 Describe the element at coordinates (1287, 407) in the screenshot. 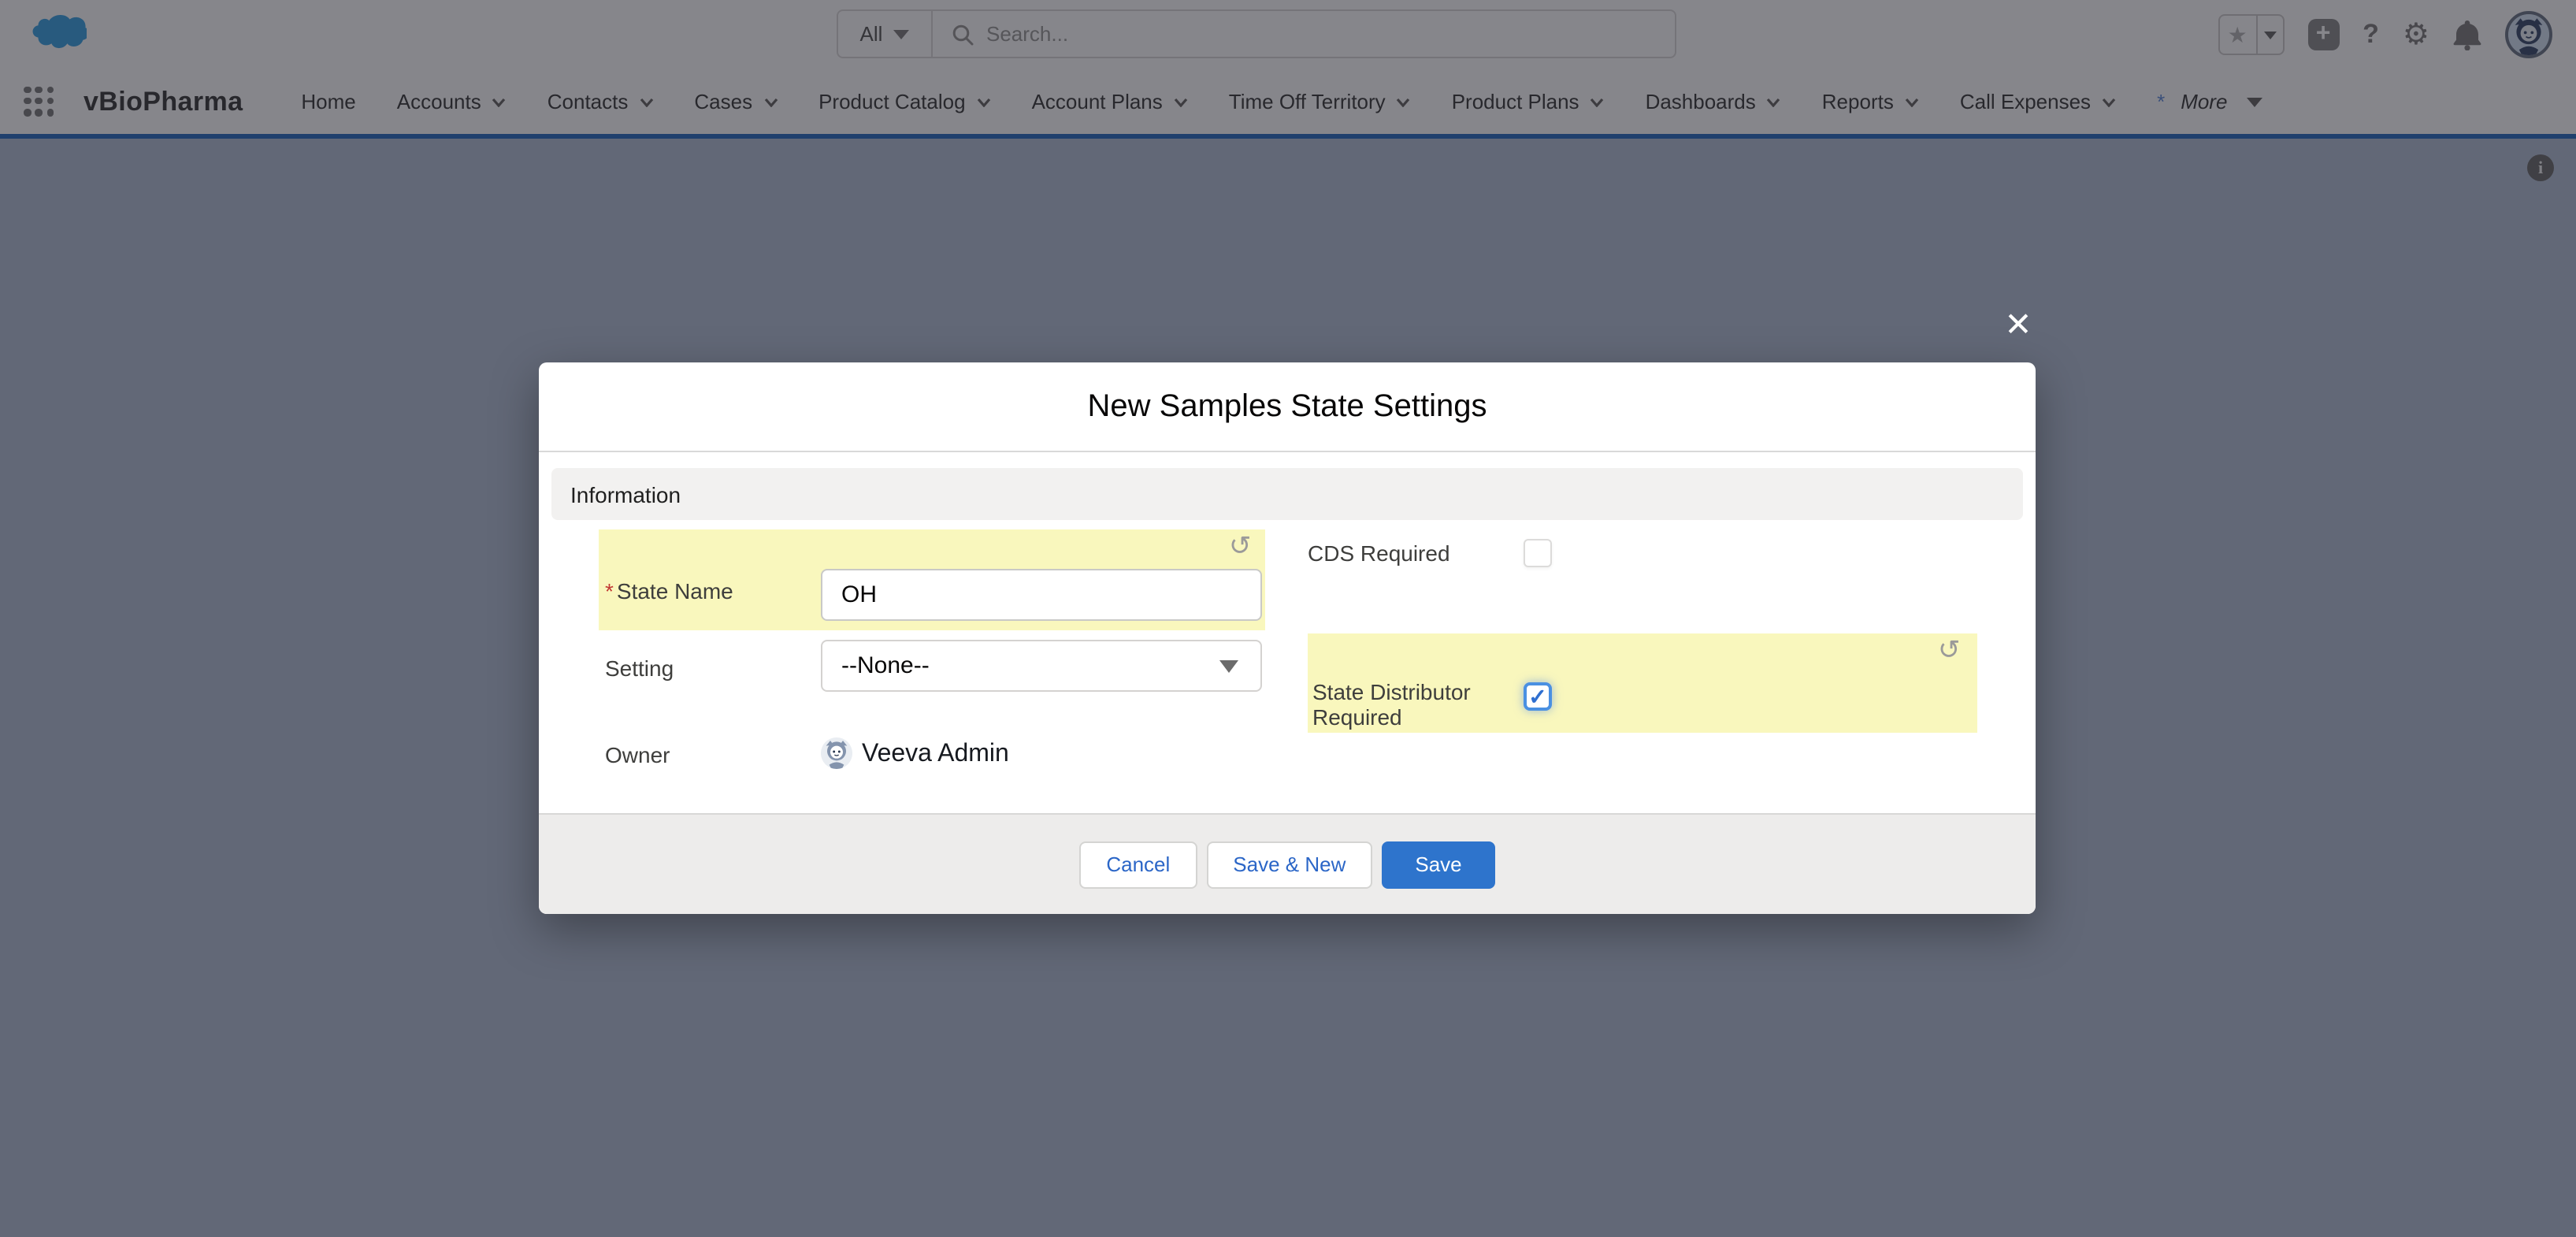

I see `modal-title: New Samples State Settings` at that location.